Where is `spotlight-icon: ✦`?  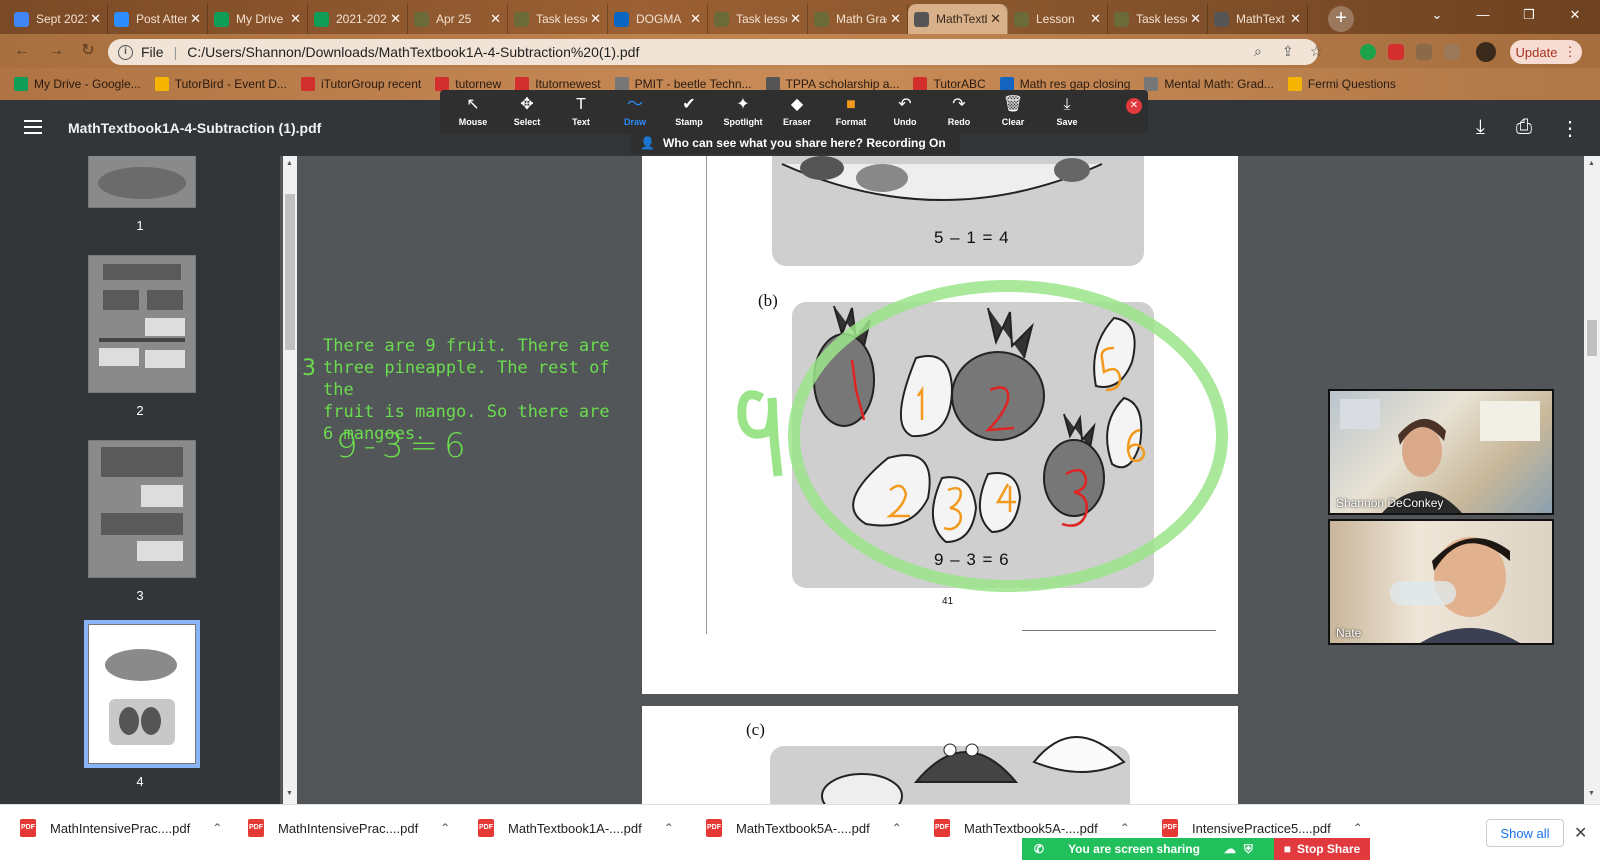 spotlight-icon: ✦ is located at coordinates (743, 104).